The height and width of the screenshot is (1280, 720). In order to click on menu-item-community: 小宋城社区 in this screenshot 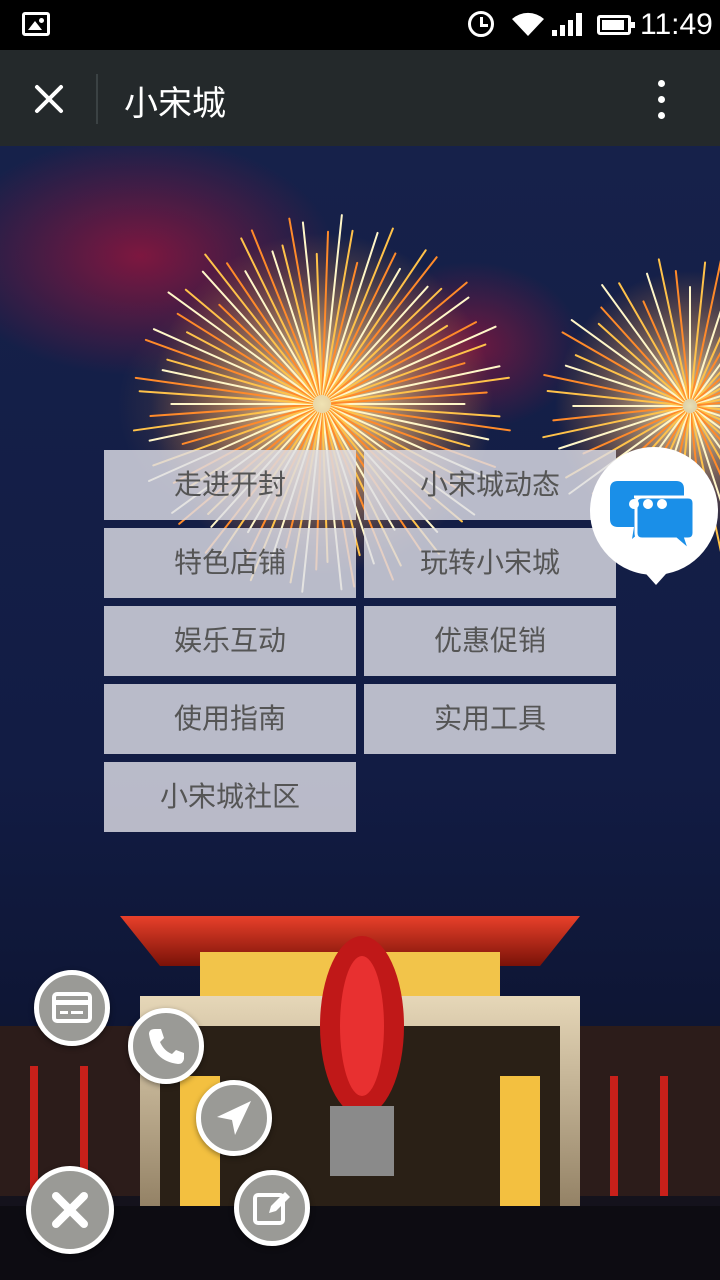, I will do `click(230, 797)`.